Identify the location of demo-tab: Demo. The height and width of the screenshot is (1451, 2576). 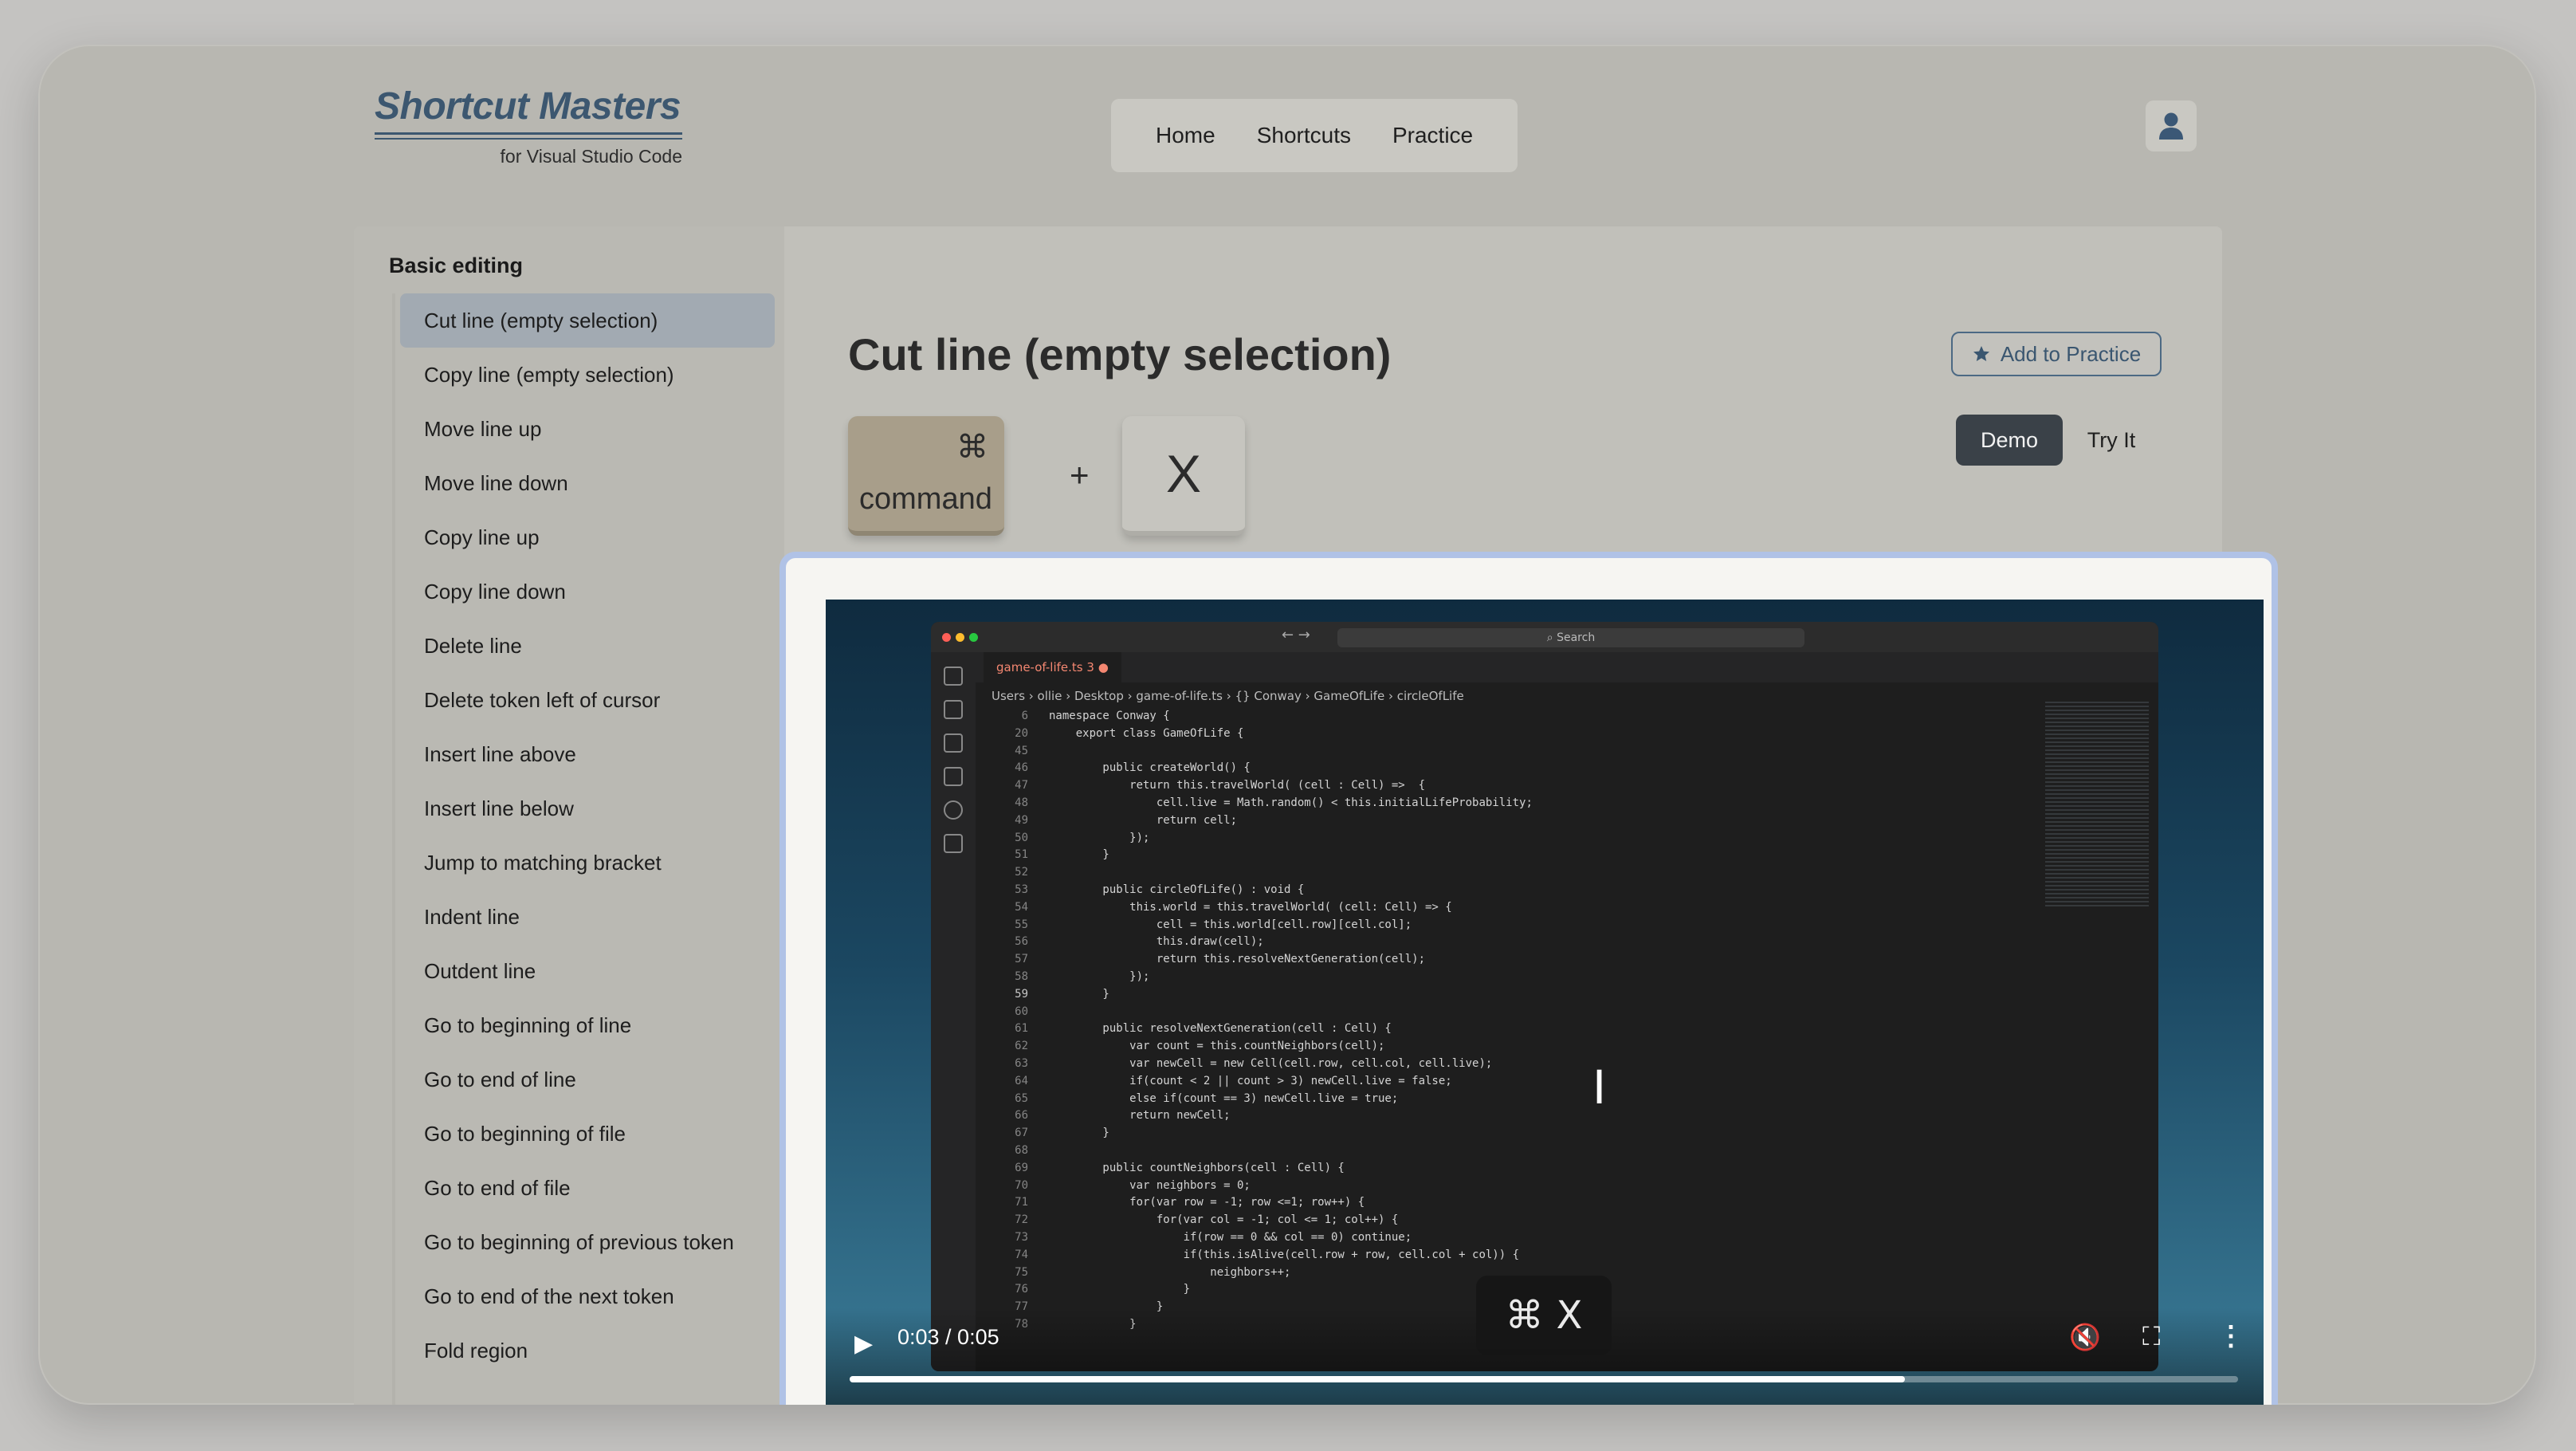
(2009, 441).